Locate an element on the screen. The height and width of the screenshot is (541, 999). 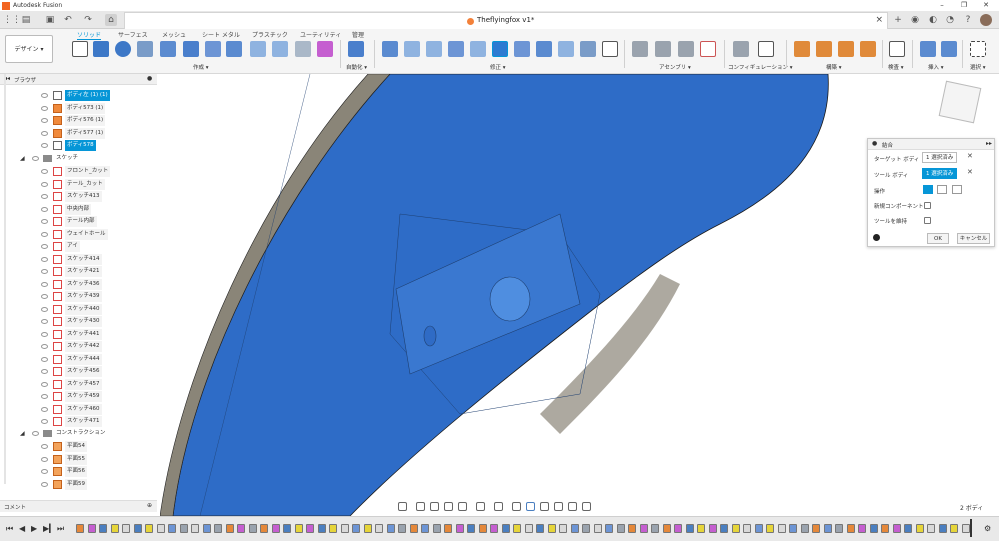
go-to-start-icon: ⏮ is located at coordinates (9, 529).